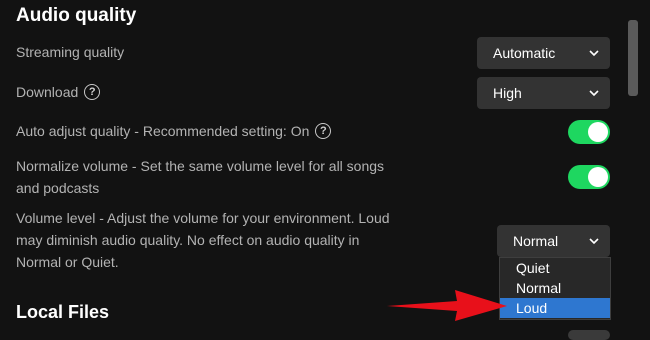 The image size is (650, 340). I want to click on streaming-quality-select: Automatic, so click(543, 53).